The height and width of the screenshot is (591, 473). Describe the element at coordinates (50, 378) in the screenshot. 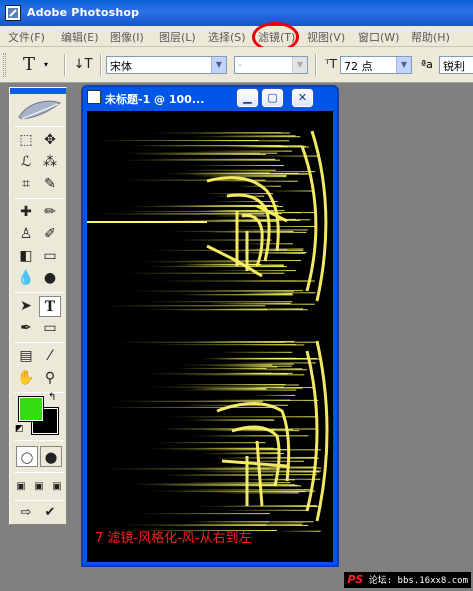

I see `zoom-tool-icon: ⚲` at that location.